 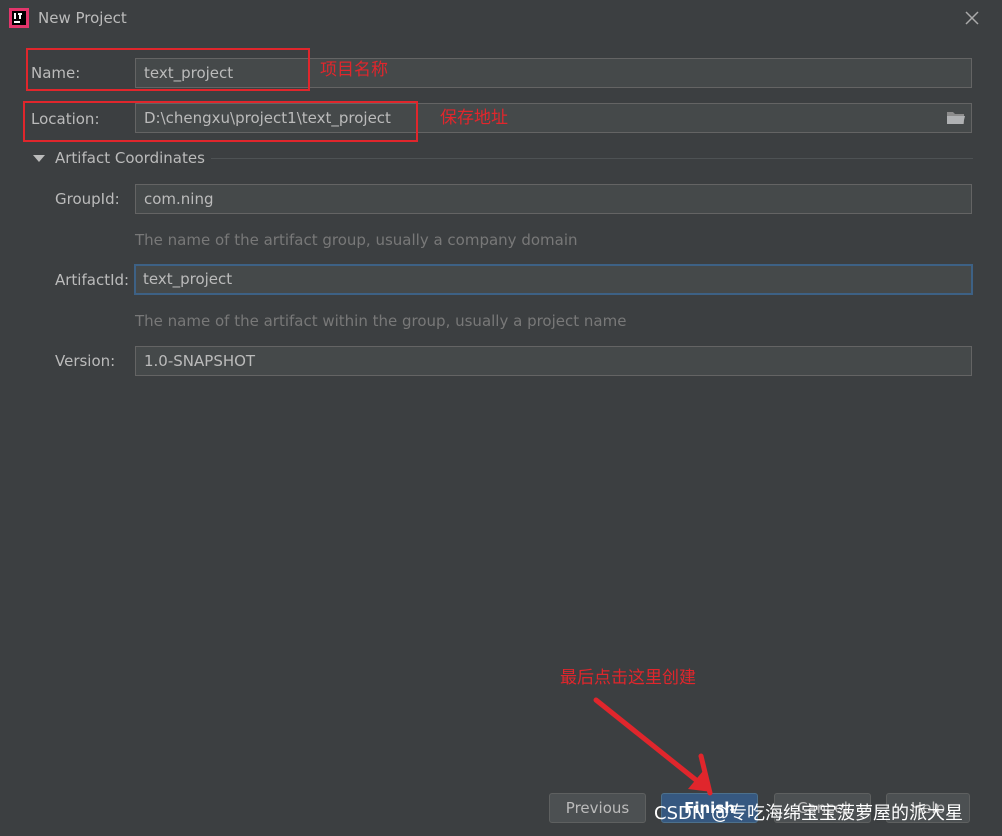 I want to click on triangle-down-icon, so click(x=39, y=158).